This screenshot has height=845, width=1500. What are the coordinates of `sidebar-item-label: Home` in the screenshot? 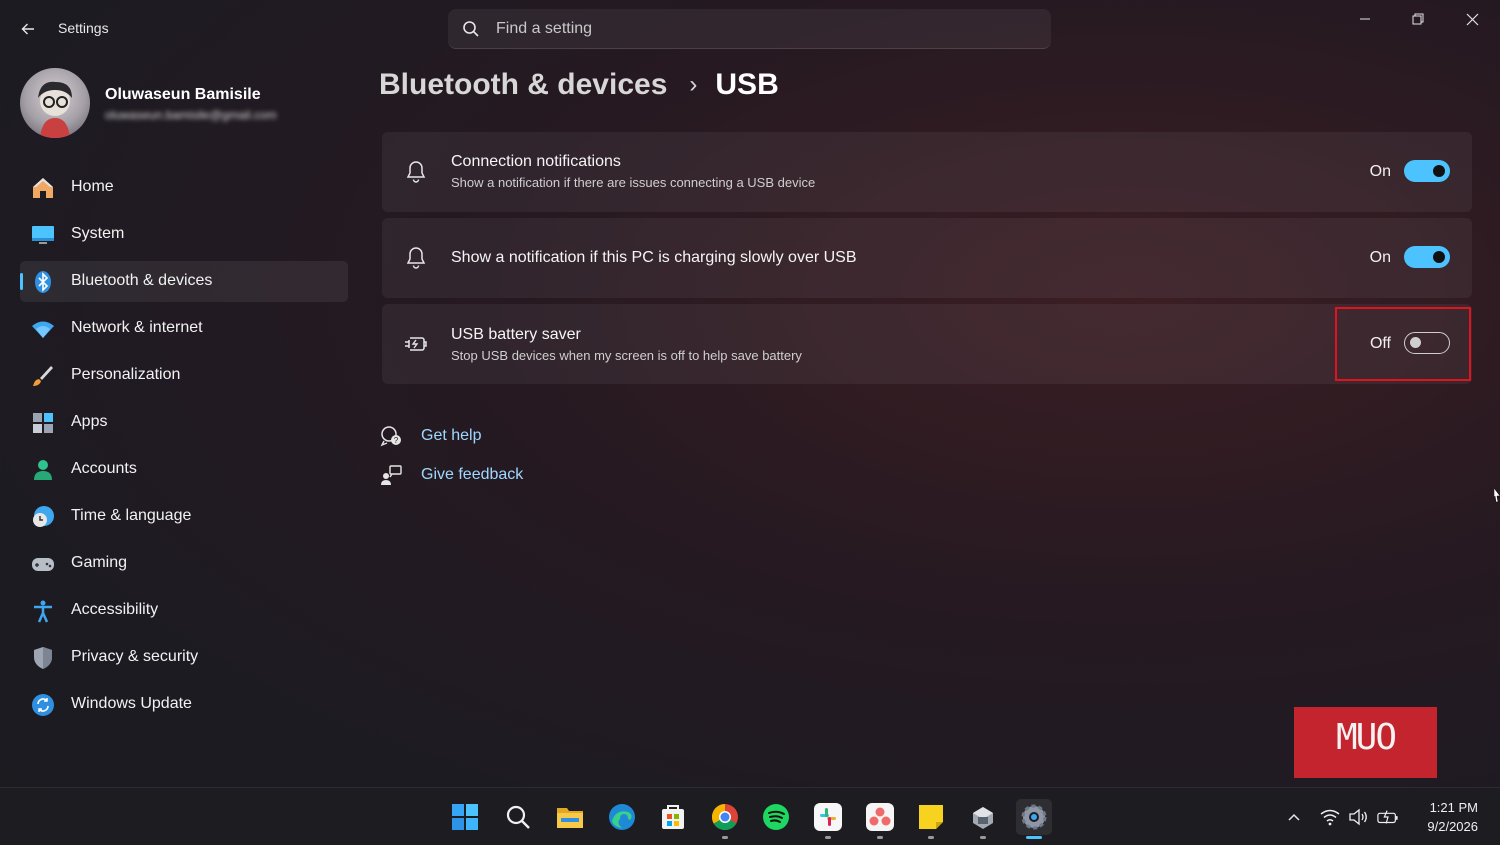 It's located at (92, 186).